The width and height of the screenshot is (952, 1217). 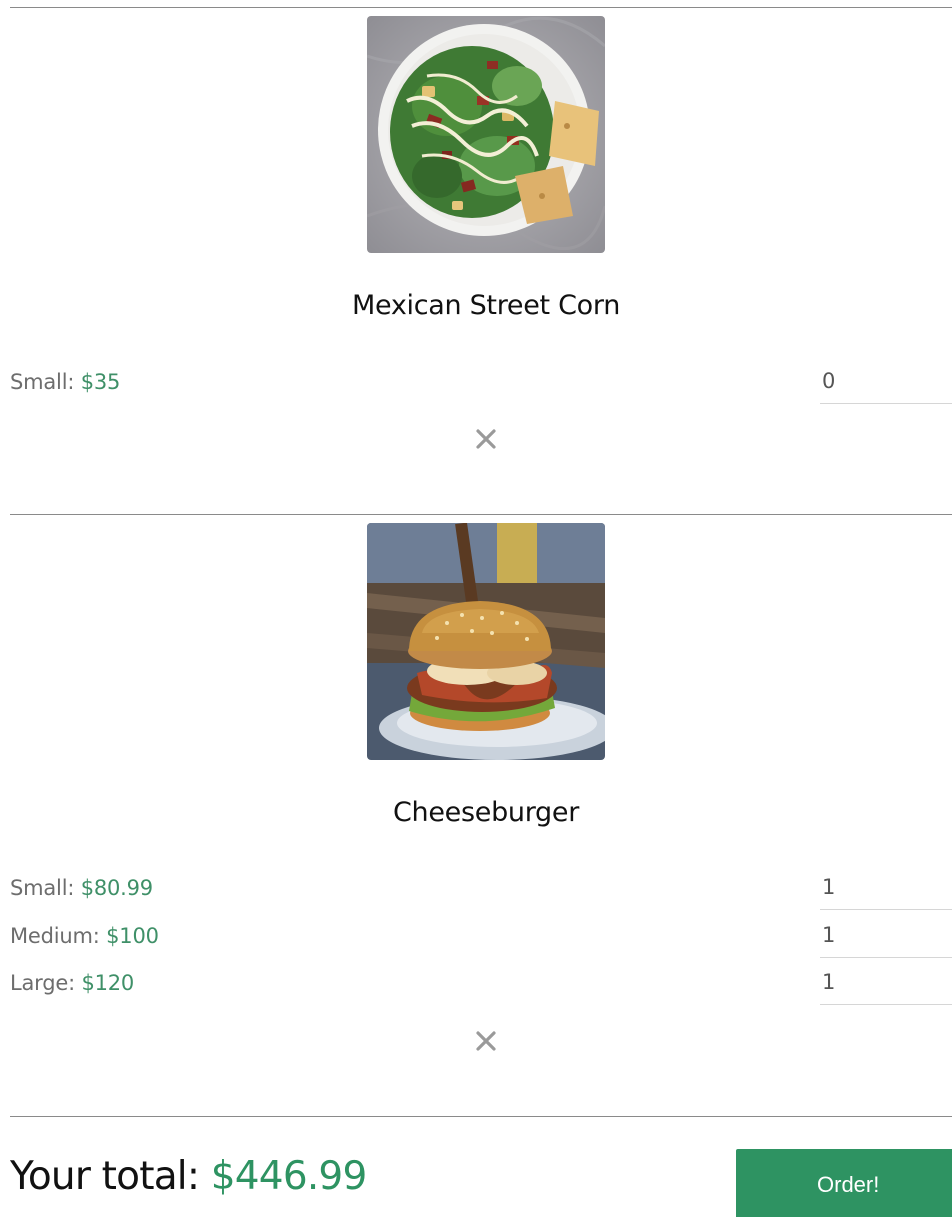 What do you see at coordinates (100, 382) in the screenshot?
I see `size-price: $35` at bounding box center [100, 382].